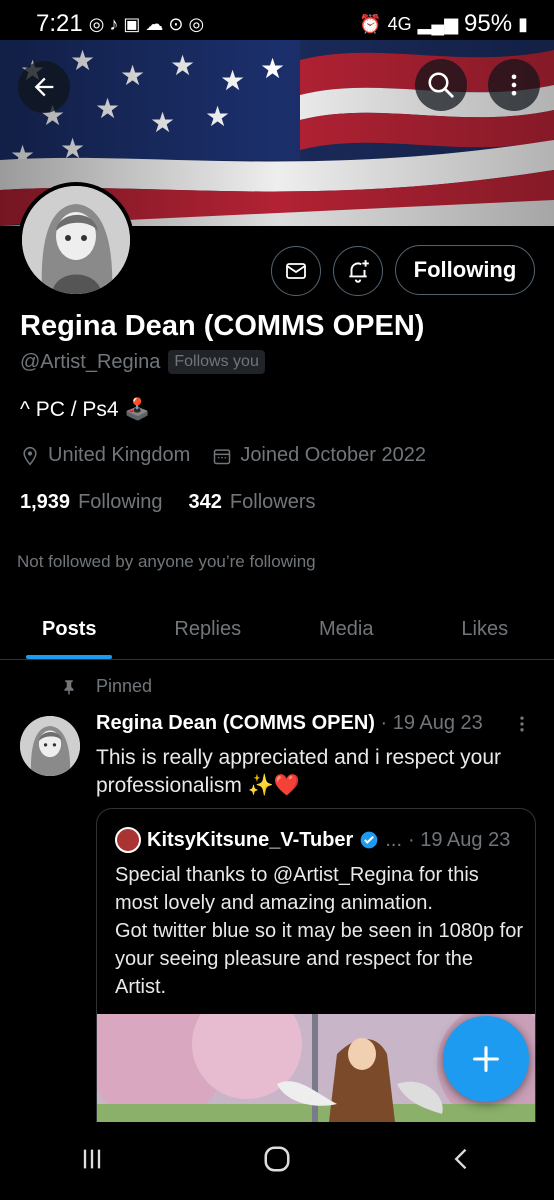 The image size is (554, 1200). Describe the element at coordinates (369, 840) in the screenshot. I see `verified-badge-icon` at that location.